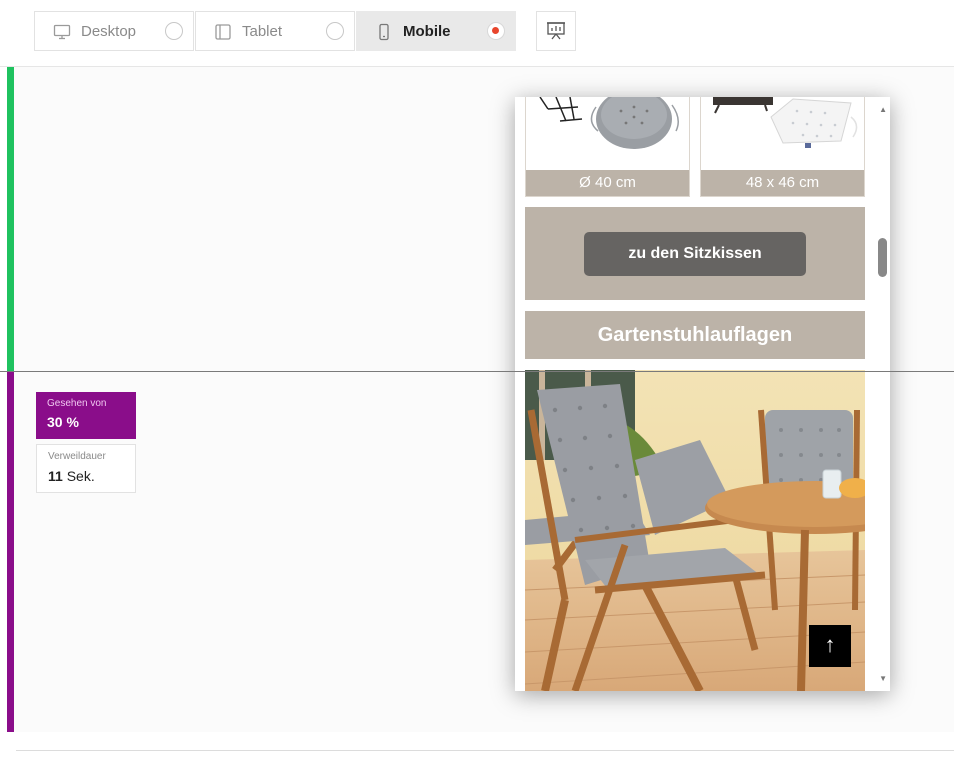 This screenshot has height=776, width=954. Describe the element at coordinates (384, 32) in the screenshot. I see `mobile-icon` at that location.